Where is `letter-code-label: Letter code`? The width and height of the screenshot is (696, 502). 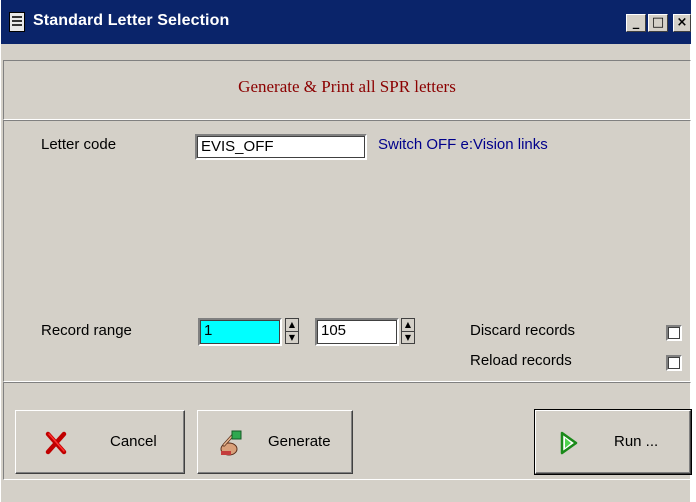
letter-code-label: Letter code is located at coordinates (79, 144).